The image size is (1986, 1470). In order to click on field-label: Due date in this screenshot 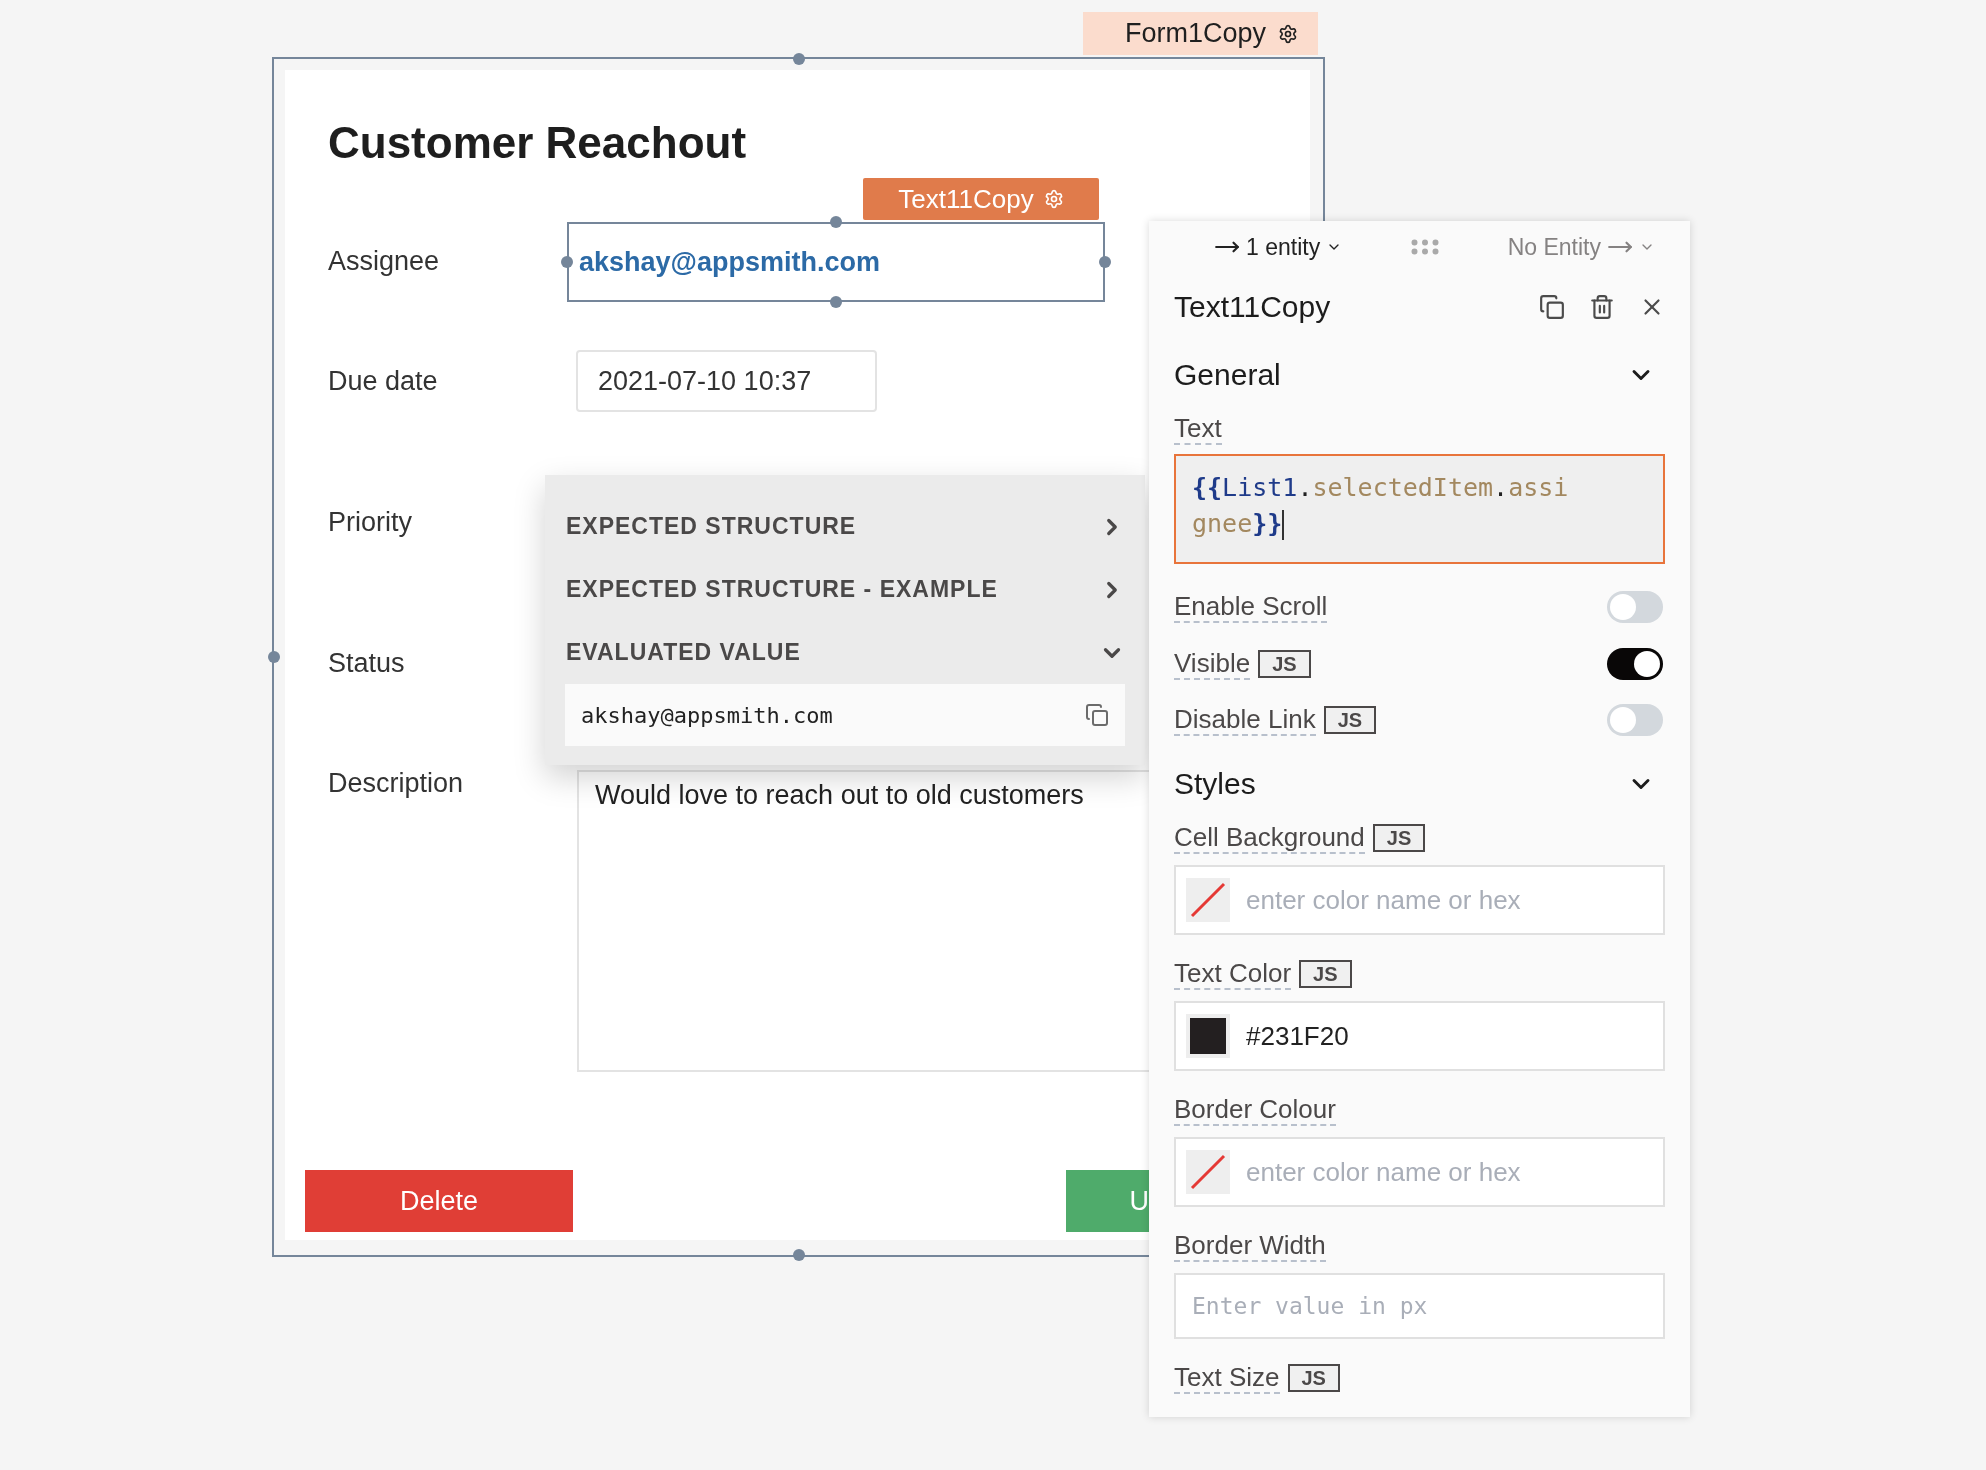, I will do `click(383, 381)`.